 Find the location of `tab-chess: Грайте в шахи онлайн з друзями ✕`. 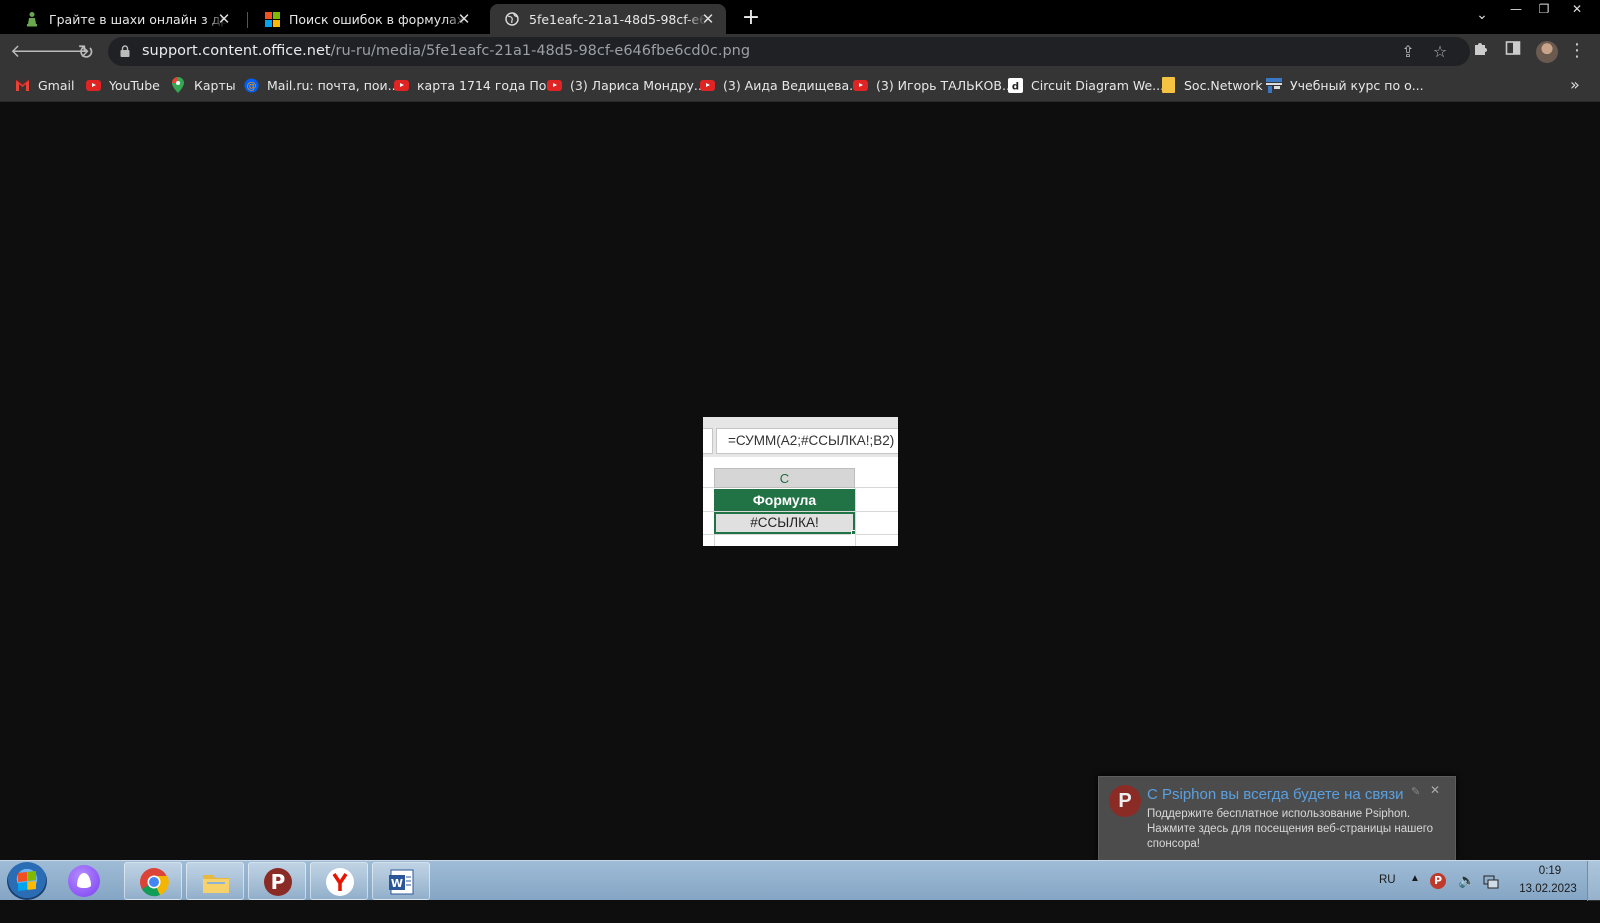

tab-chess: Грайте в шахи онлайн з друзями ✕ is located at coordinates (126, 19).